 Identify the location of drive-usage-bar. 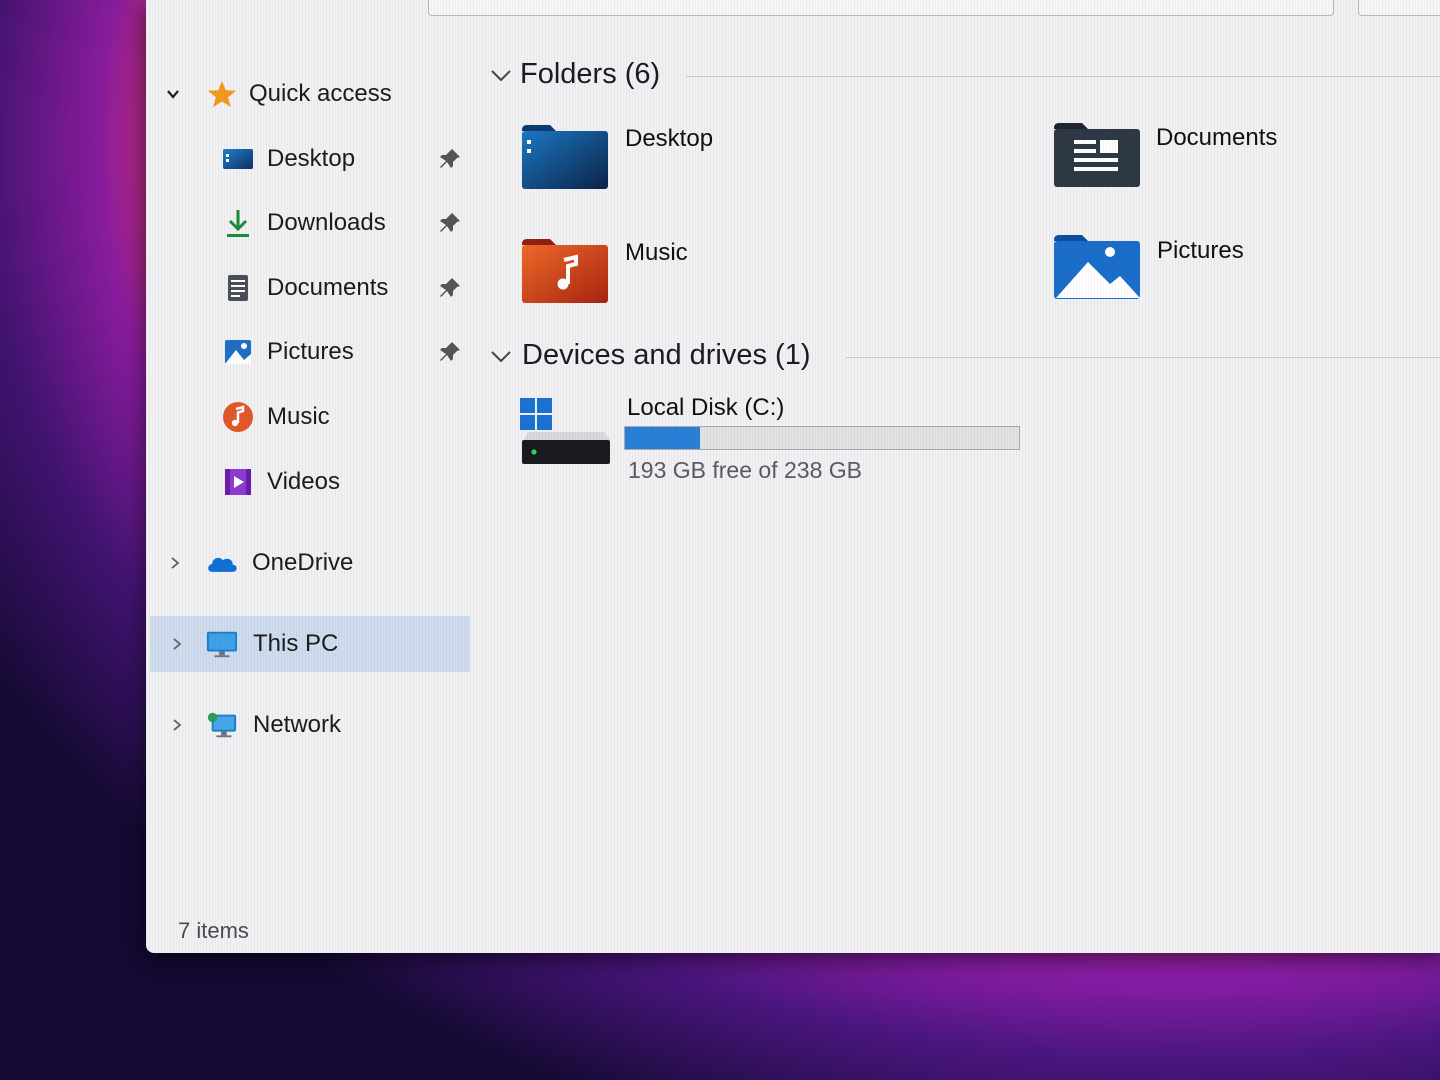
(822, 438).